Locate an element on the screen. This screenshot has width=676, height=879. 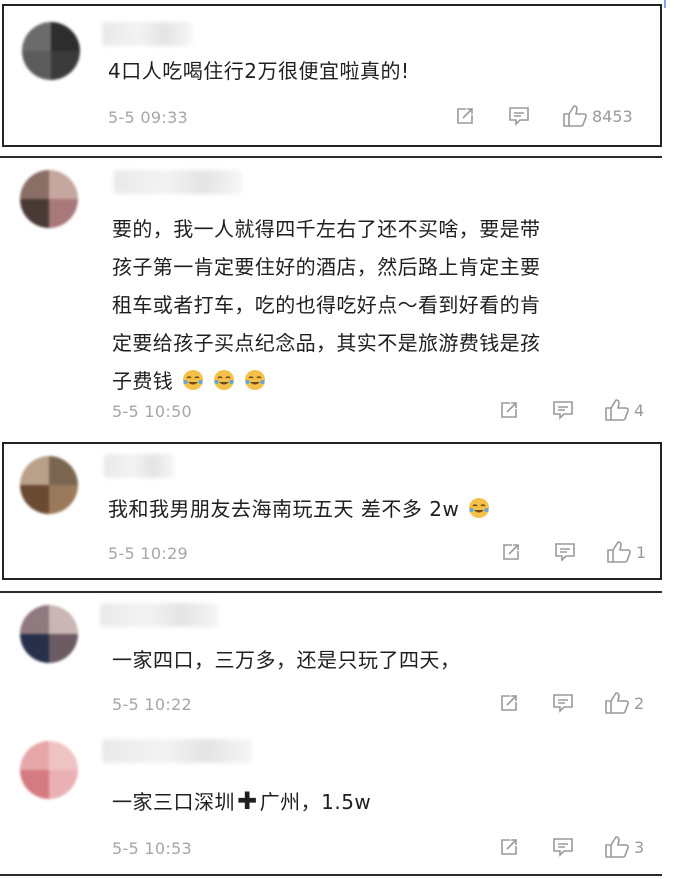
like-count: 8453 is located at coordinates (612, 116).